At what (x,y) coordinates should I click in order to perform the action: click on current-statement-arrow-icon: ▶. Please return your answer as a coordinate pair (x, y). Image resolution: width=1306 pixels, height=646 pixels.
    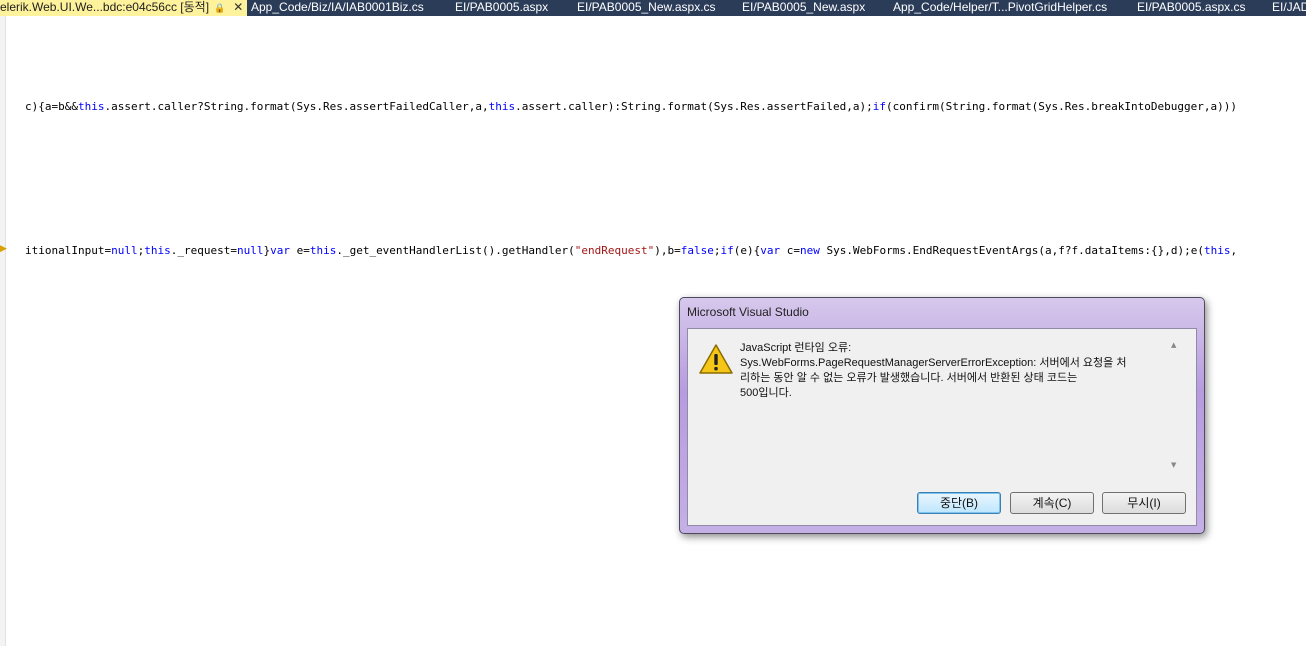
    Looking at the image, I should click on (3, 249).